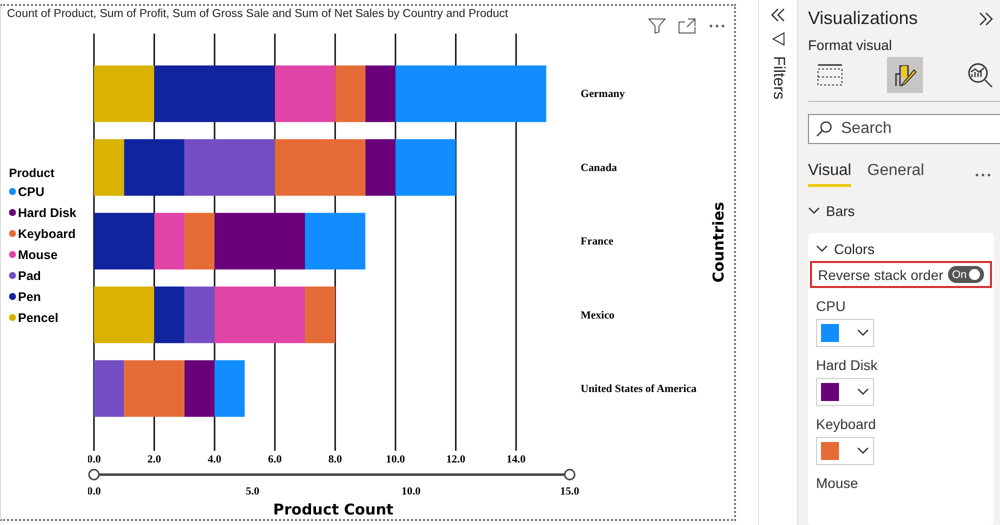 This screenshot has height=525, width=1000. What do you see at coordinates (904, 211) in the screenshot?
I see `section-header: Bars` at bounding box center [904, 211].